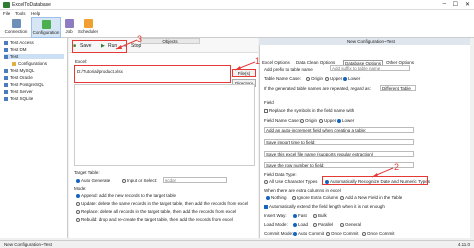  I want to click on load-load-radio: Load, so click(300, 224).